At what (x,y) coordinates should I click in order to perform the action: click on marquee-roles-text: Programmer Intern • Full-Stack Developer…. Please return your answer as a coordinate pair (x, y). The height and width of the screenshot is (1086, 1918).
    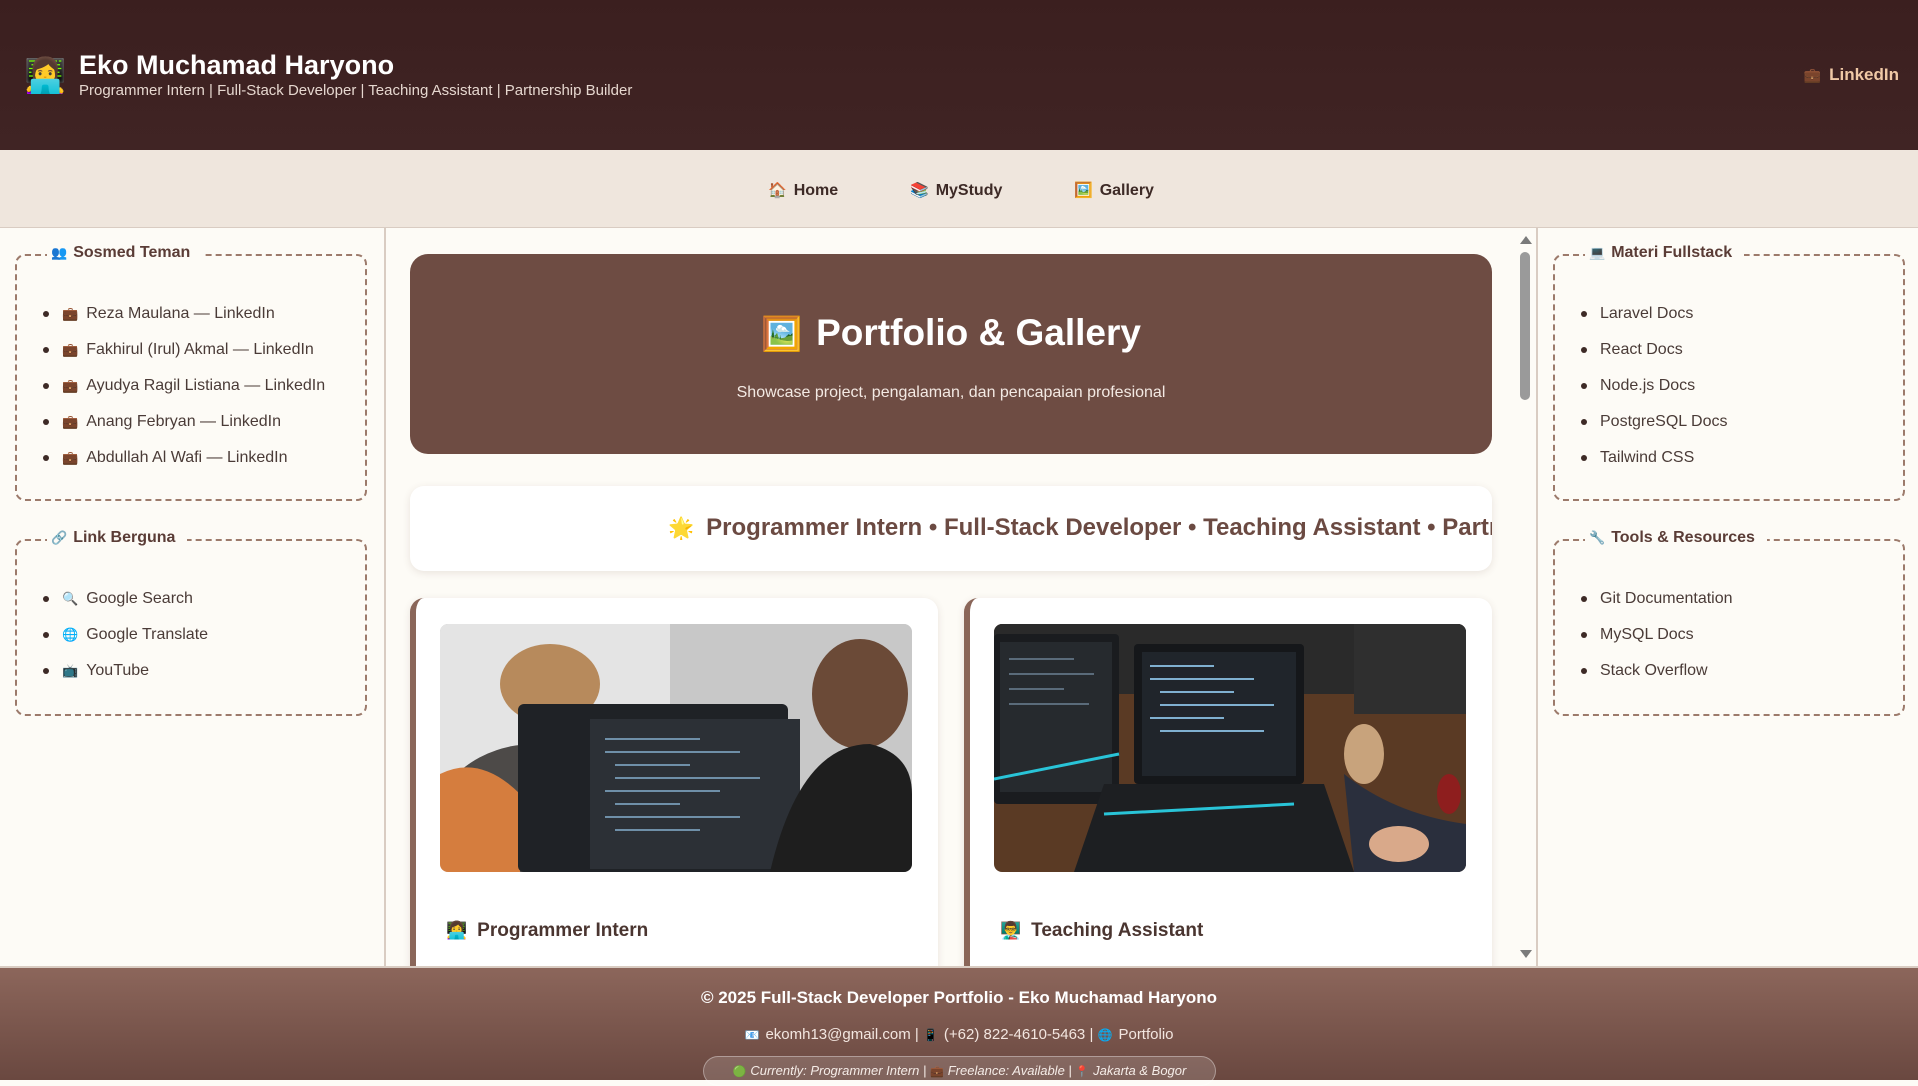
    Looking at the image, I should click on (1099, 527).